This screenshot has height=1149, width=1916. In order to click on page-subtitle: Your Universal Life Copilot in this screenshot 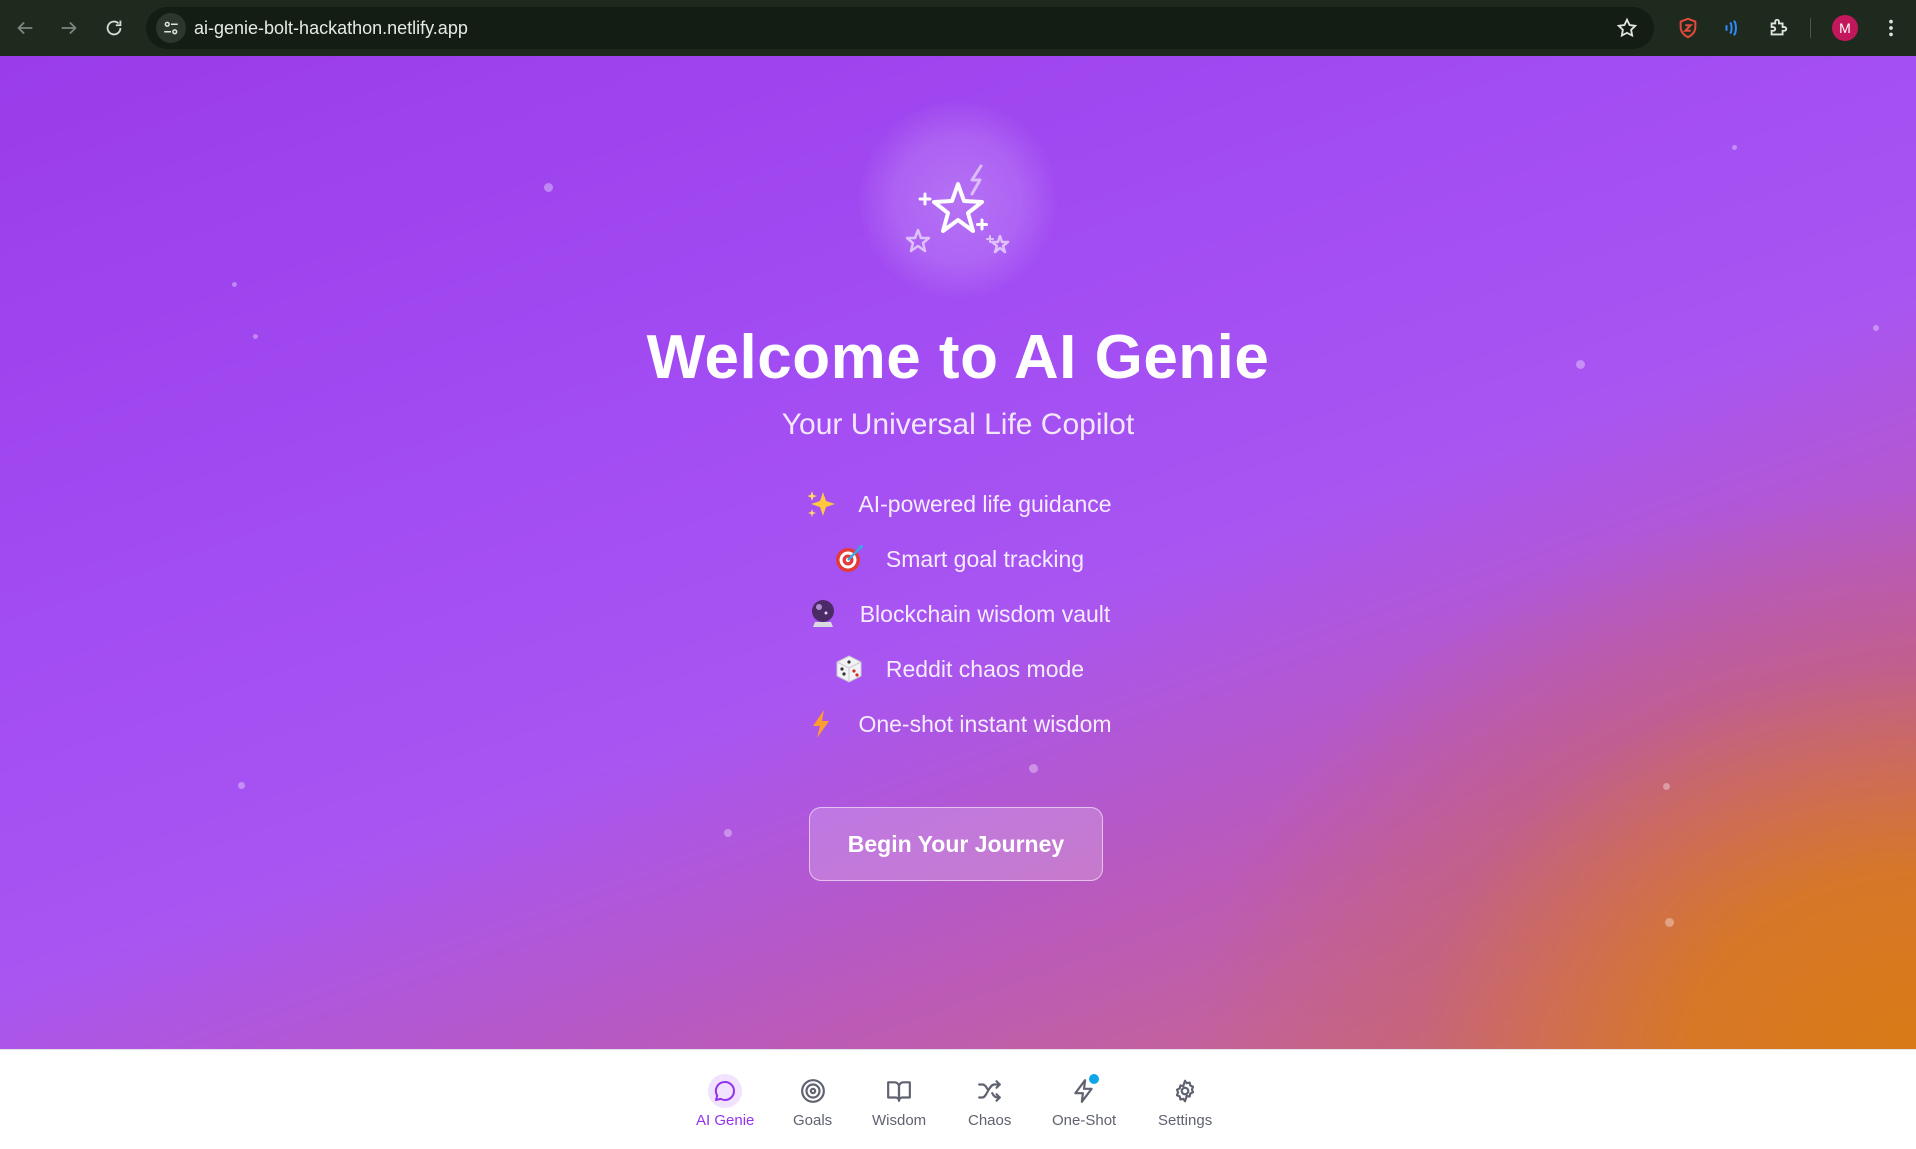, I will do `click(958, 424)`.